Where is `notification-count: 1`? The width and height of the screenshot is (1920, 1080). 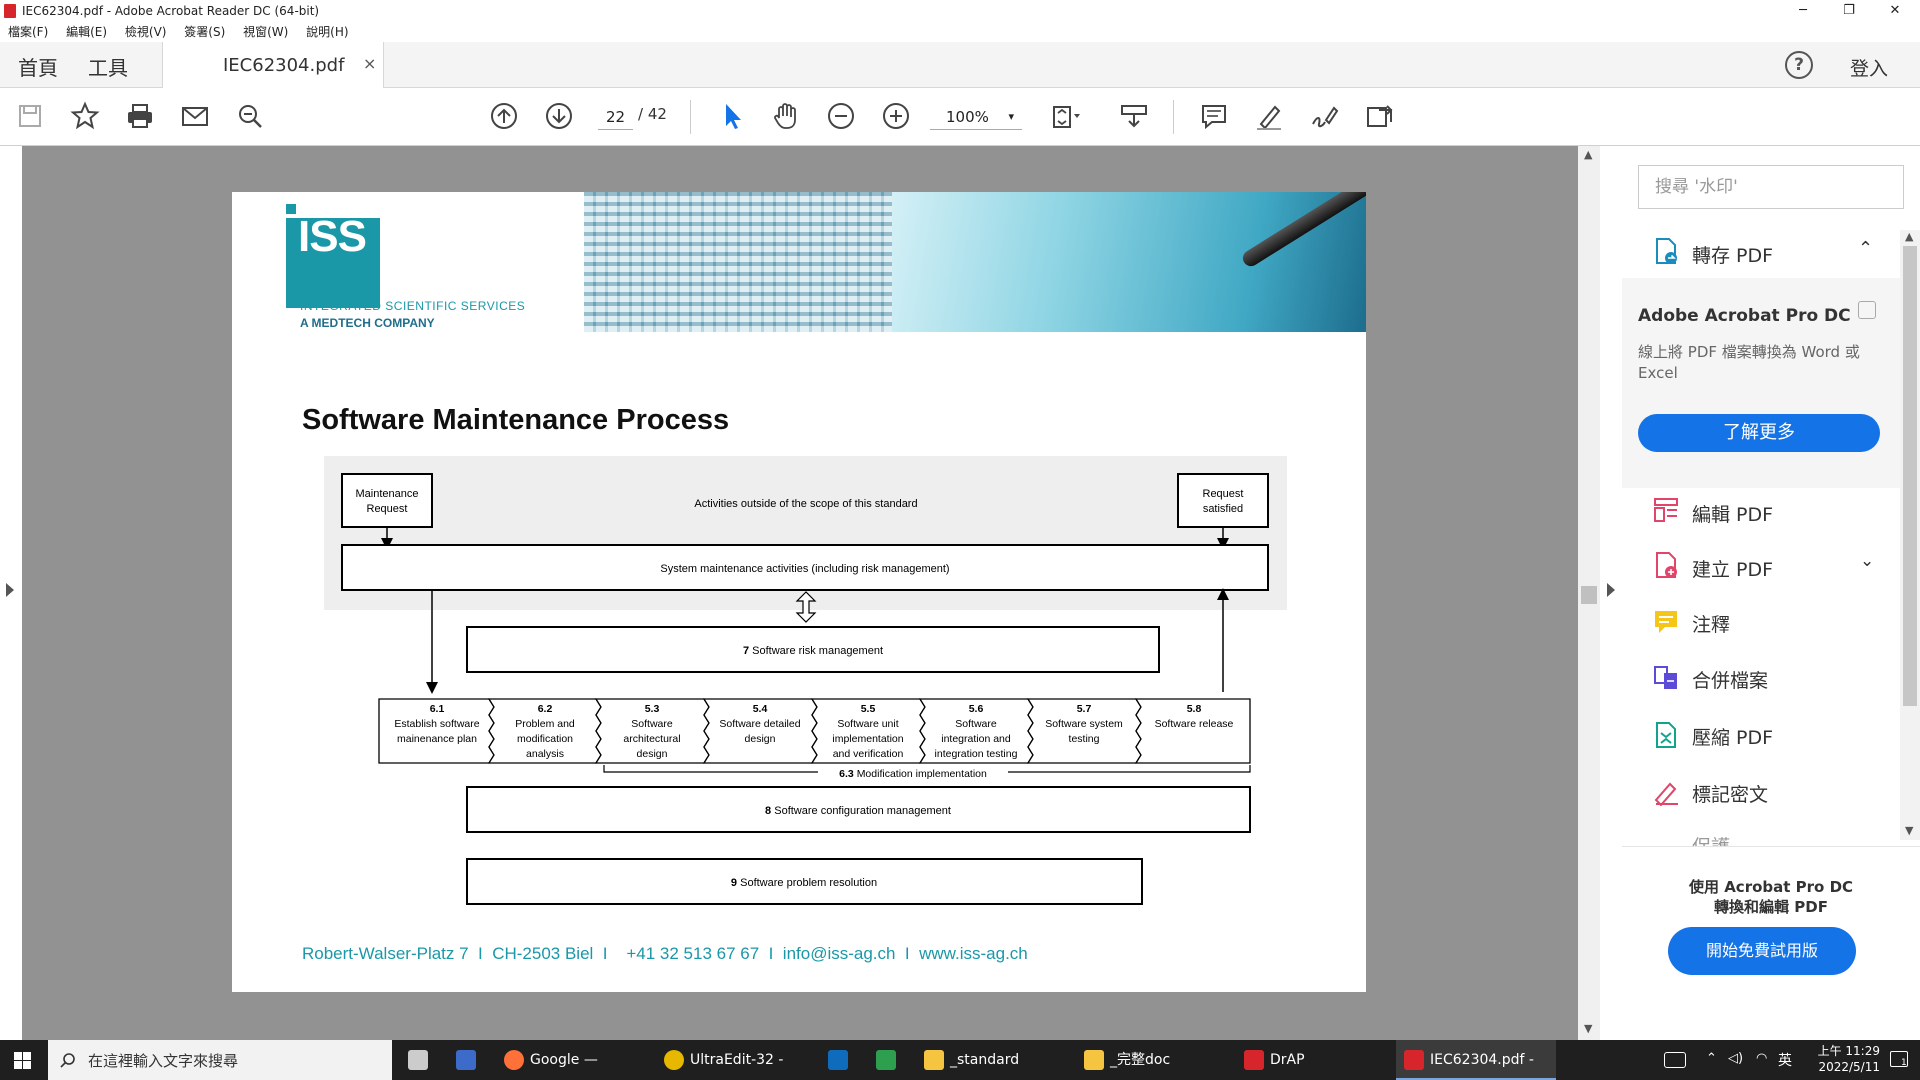 notification-count: 1 is located at coordinates (1904, 1063).